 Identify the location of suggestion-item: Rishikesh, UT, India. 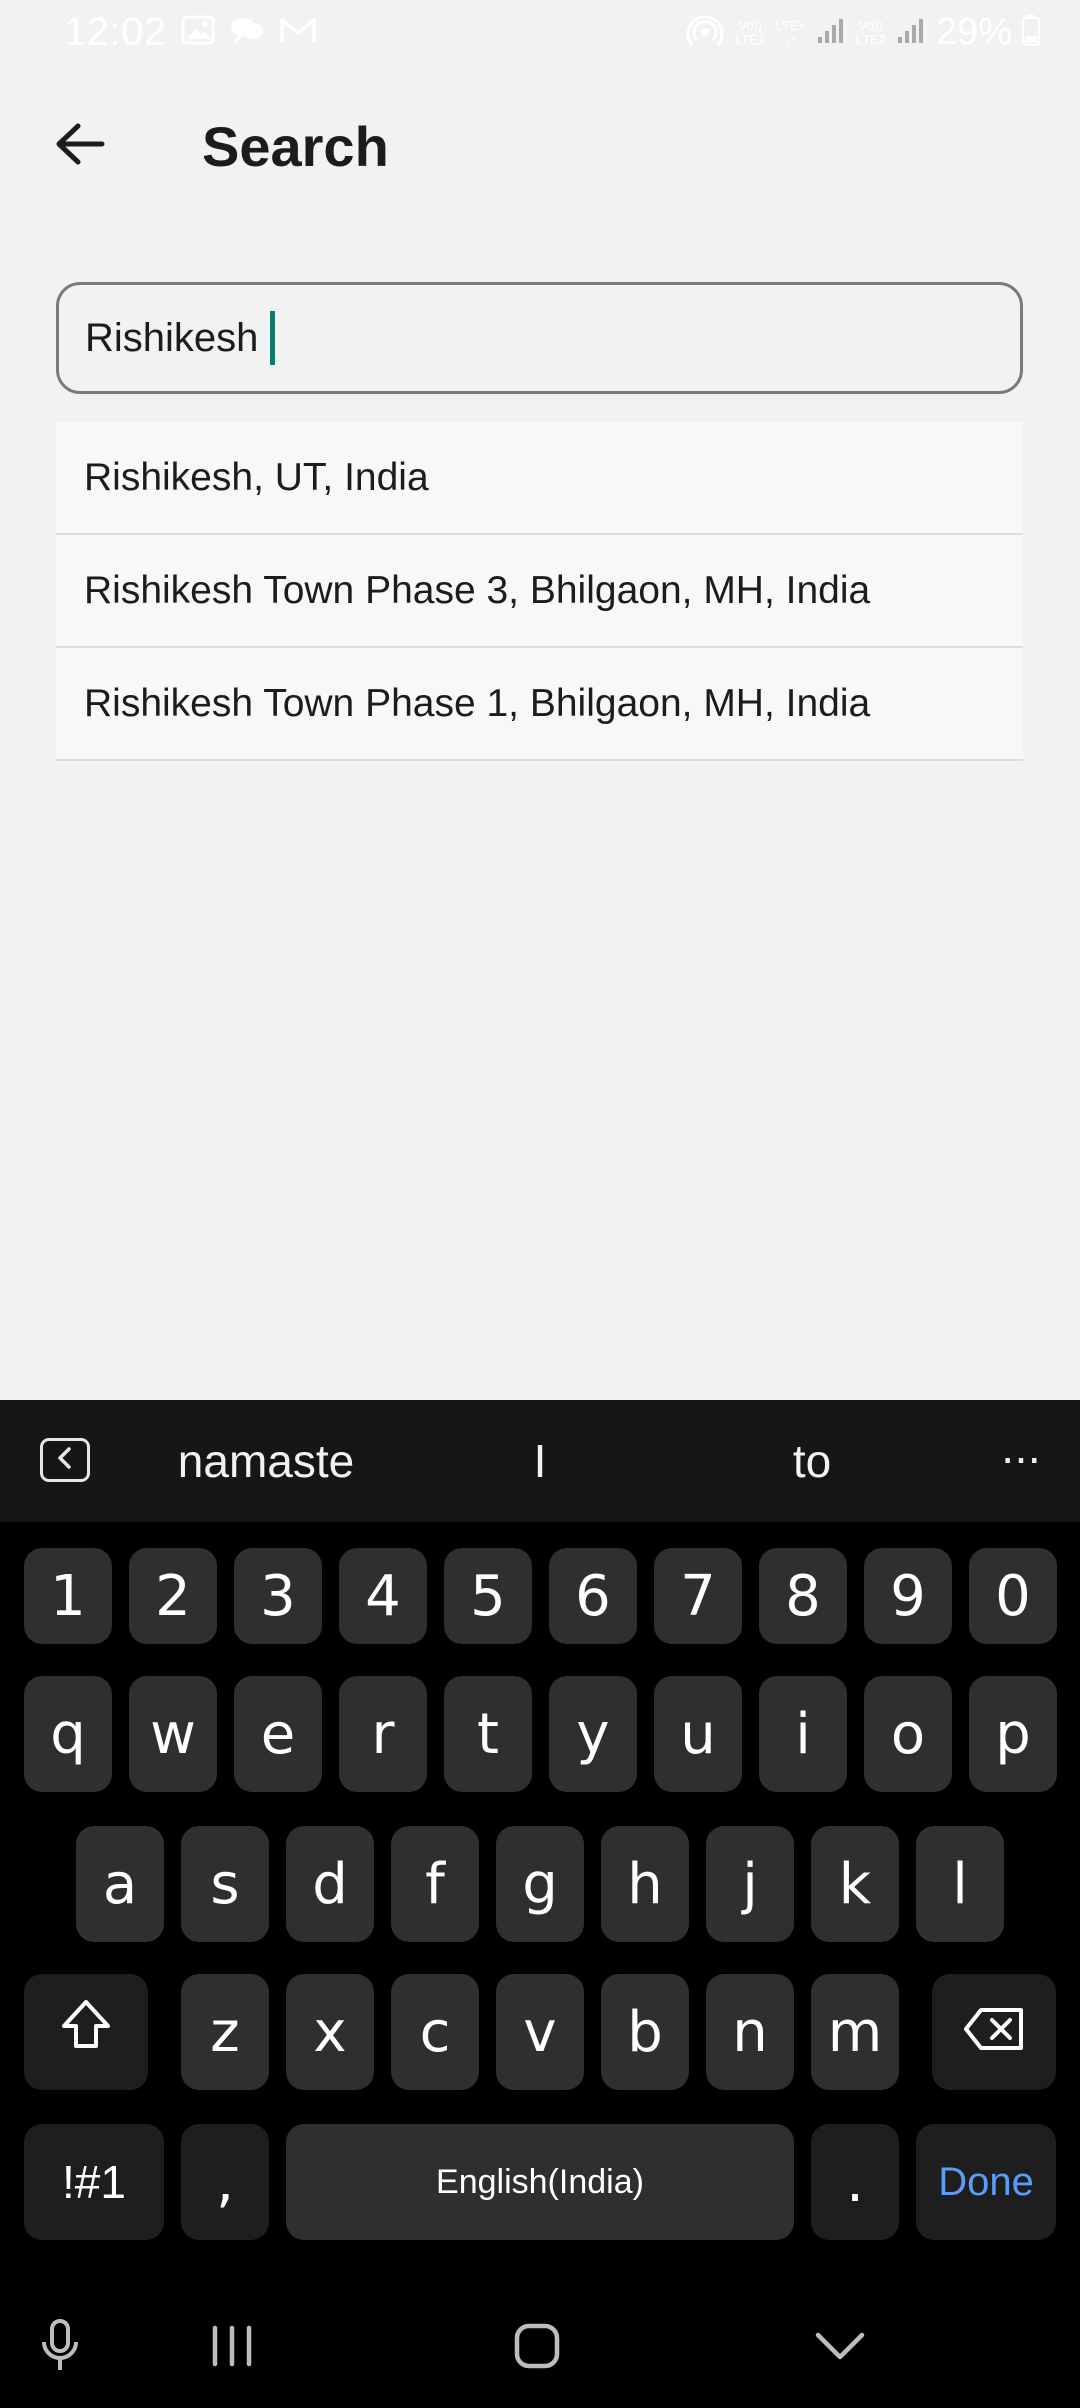
(539, 478).